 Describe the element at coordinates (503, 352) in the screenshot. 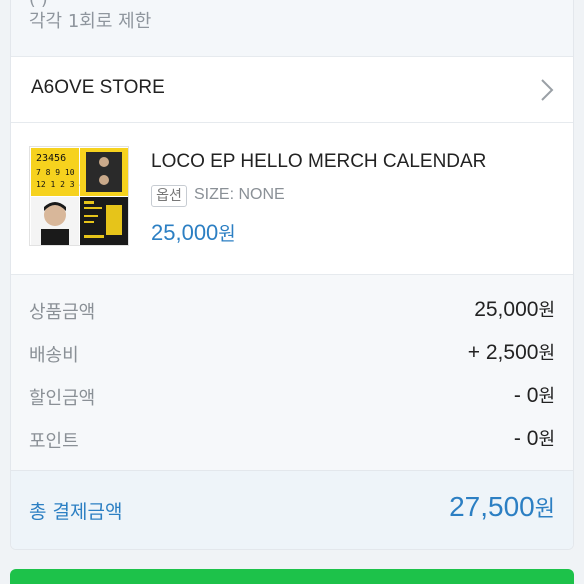

I see `summary-amount: + 2,500` at that location.